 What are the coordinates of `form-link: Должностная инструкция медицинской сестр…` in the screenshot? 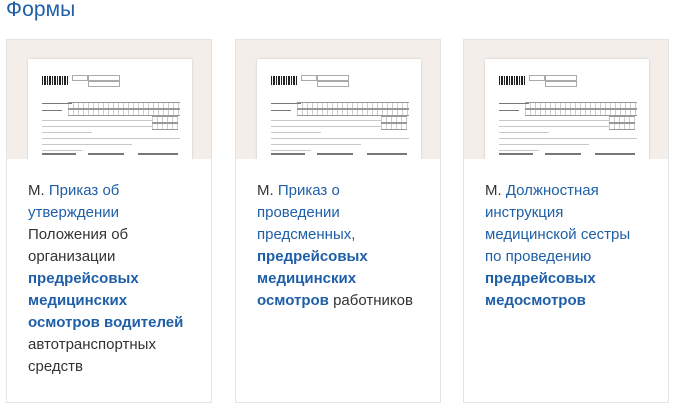 It's located at (557, 223).